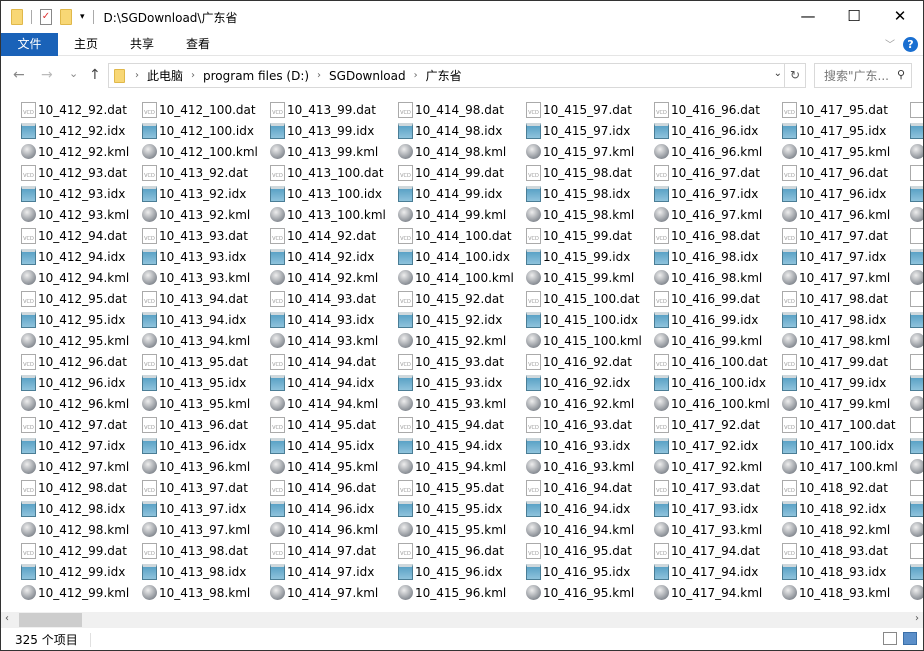 This screenshot has height=651, width=924. Describe the element at coordinates (323, 424) in the screenshot. I see `file-item: VCD 10_414_95.dat` at that location.